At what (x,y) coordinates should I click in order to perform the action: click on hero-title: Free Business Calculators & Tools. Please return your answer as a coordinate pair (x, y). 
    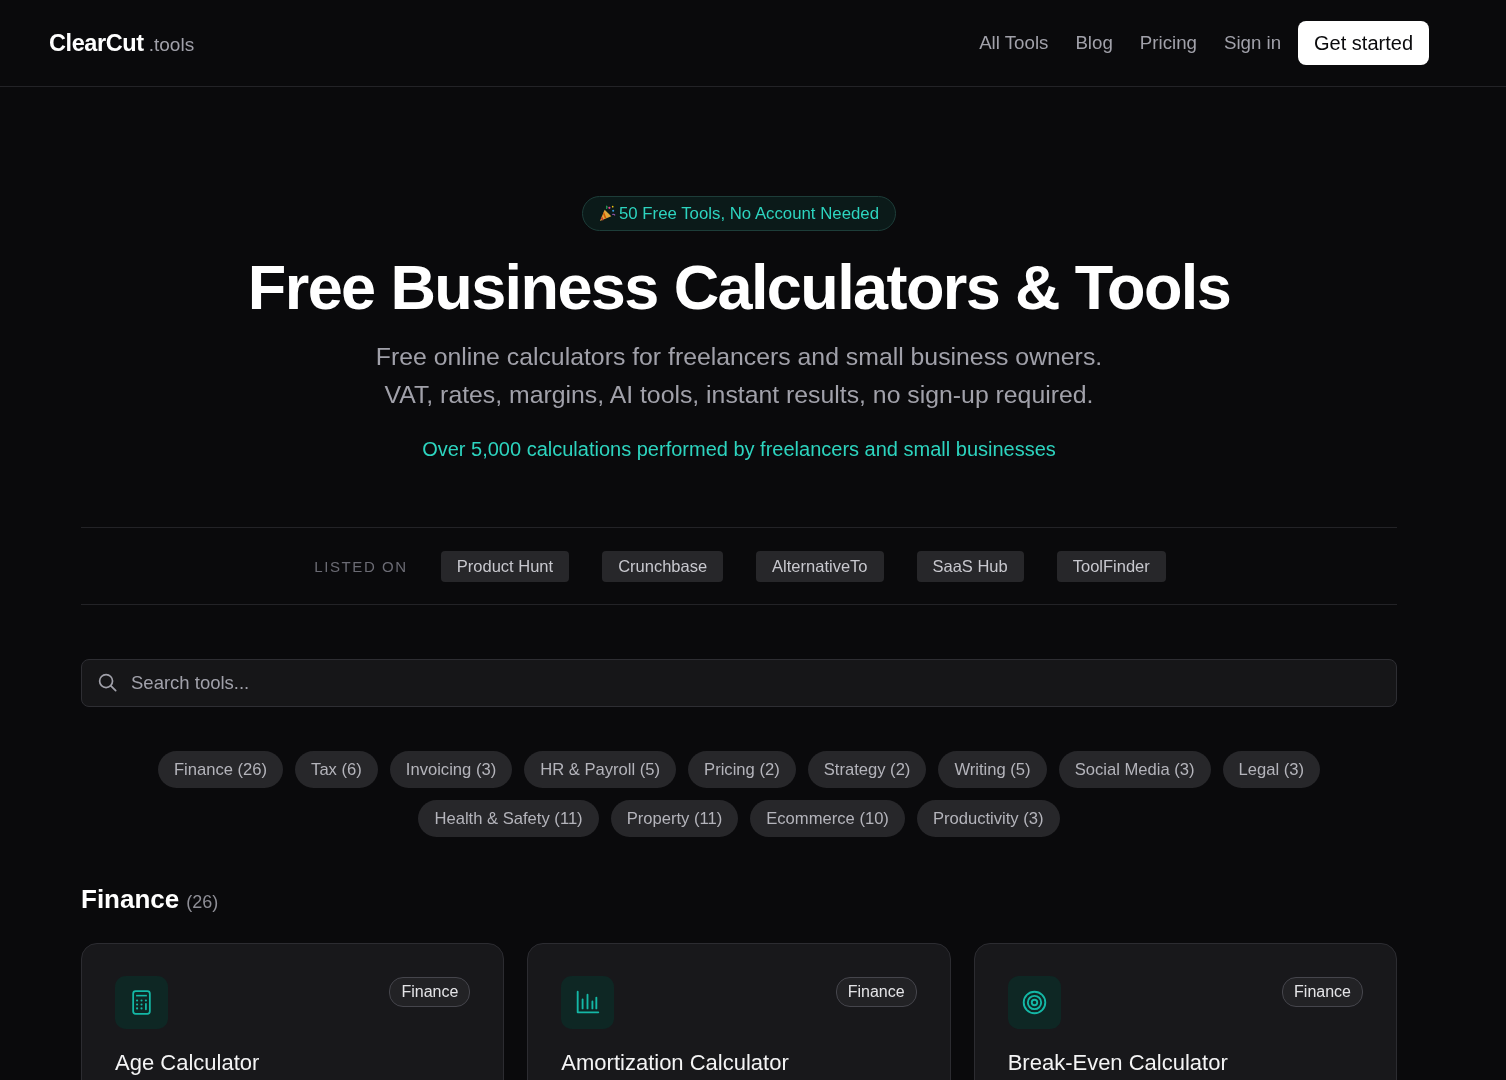
    Looking at the image, I should click on (739, 287).